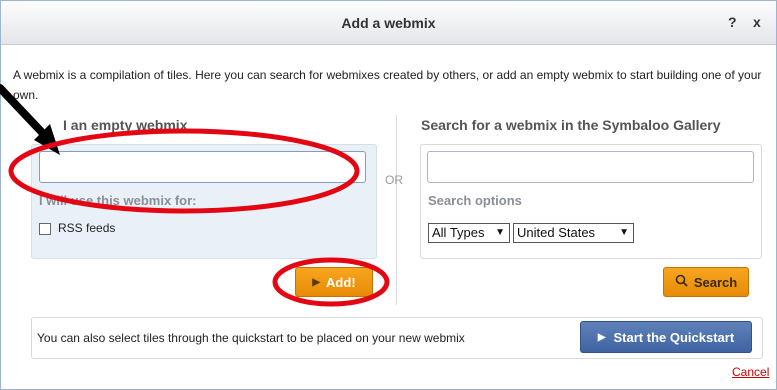 This screenshot has width=777, height=390. Describe the element at coordinates (681, 282) in the screenshot. I see `search-icon` at that location.